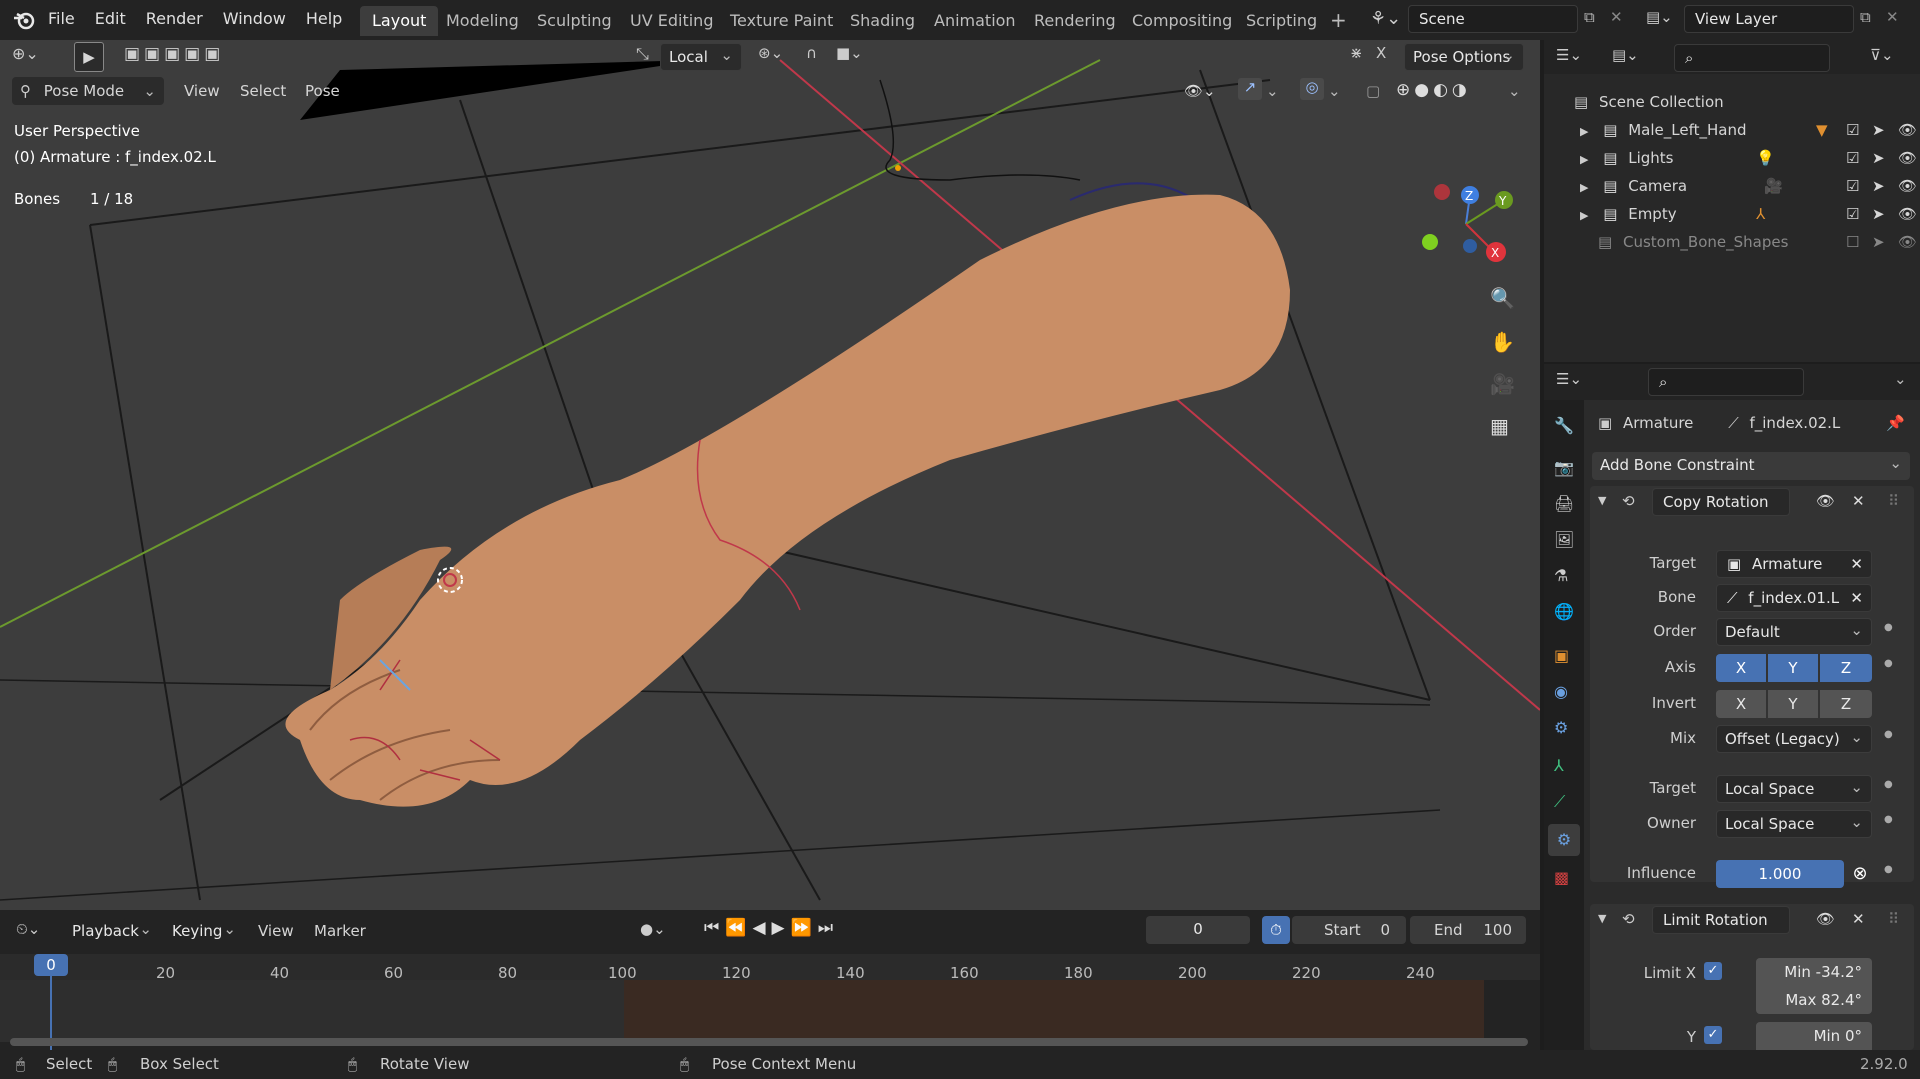  Describe the element at coordinates (1713, 1035) in the screenshot. I see `limit-y-checkbox: ✓` at that location.